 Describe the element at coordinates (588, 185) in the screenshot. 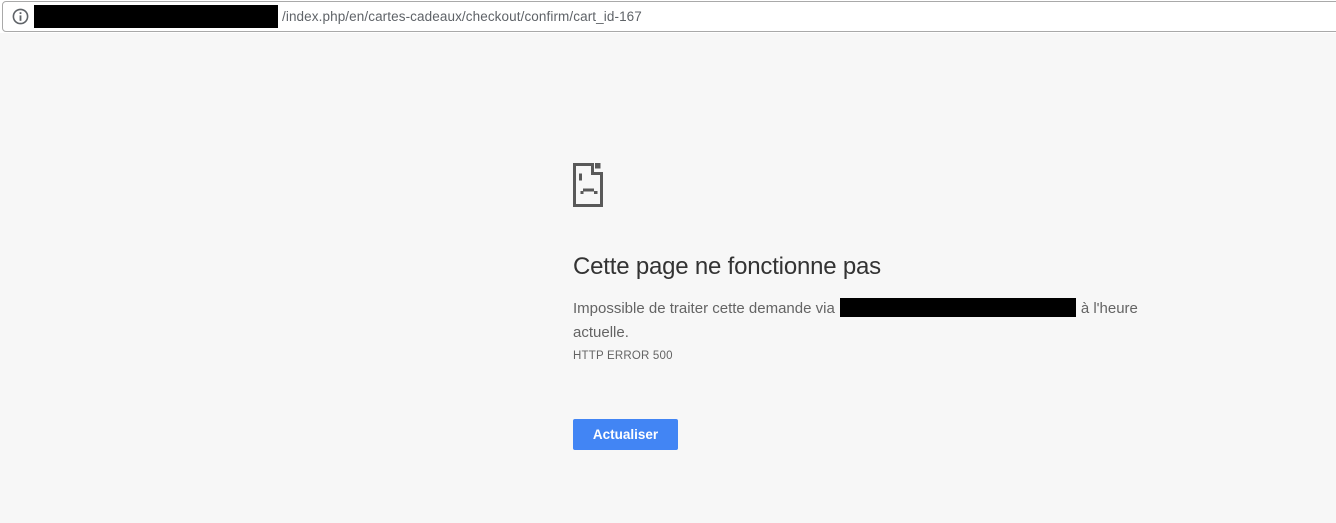

I see `sad-page-icon` at that location.